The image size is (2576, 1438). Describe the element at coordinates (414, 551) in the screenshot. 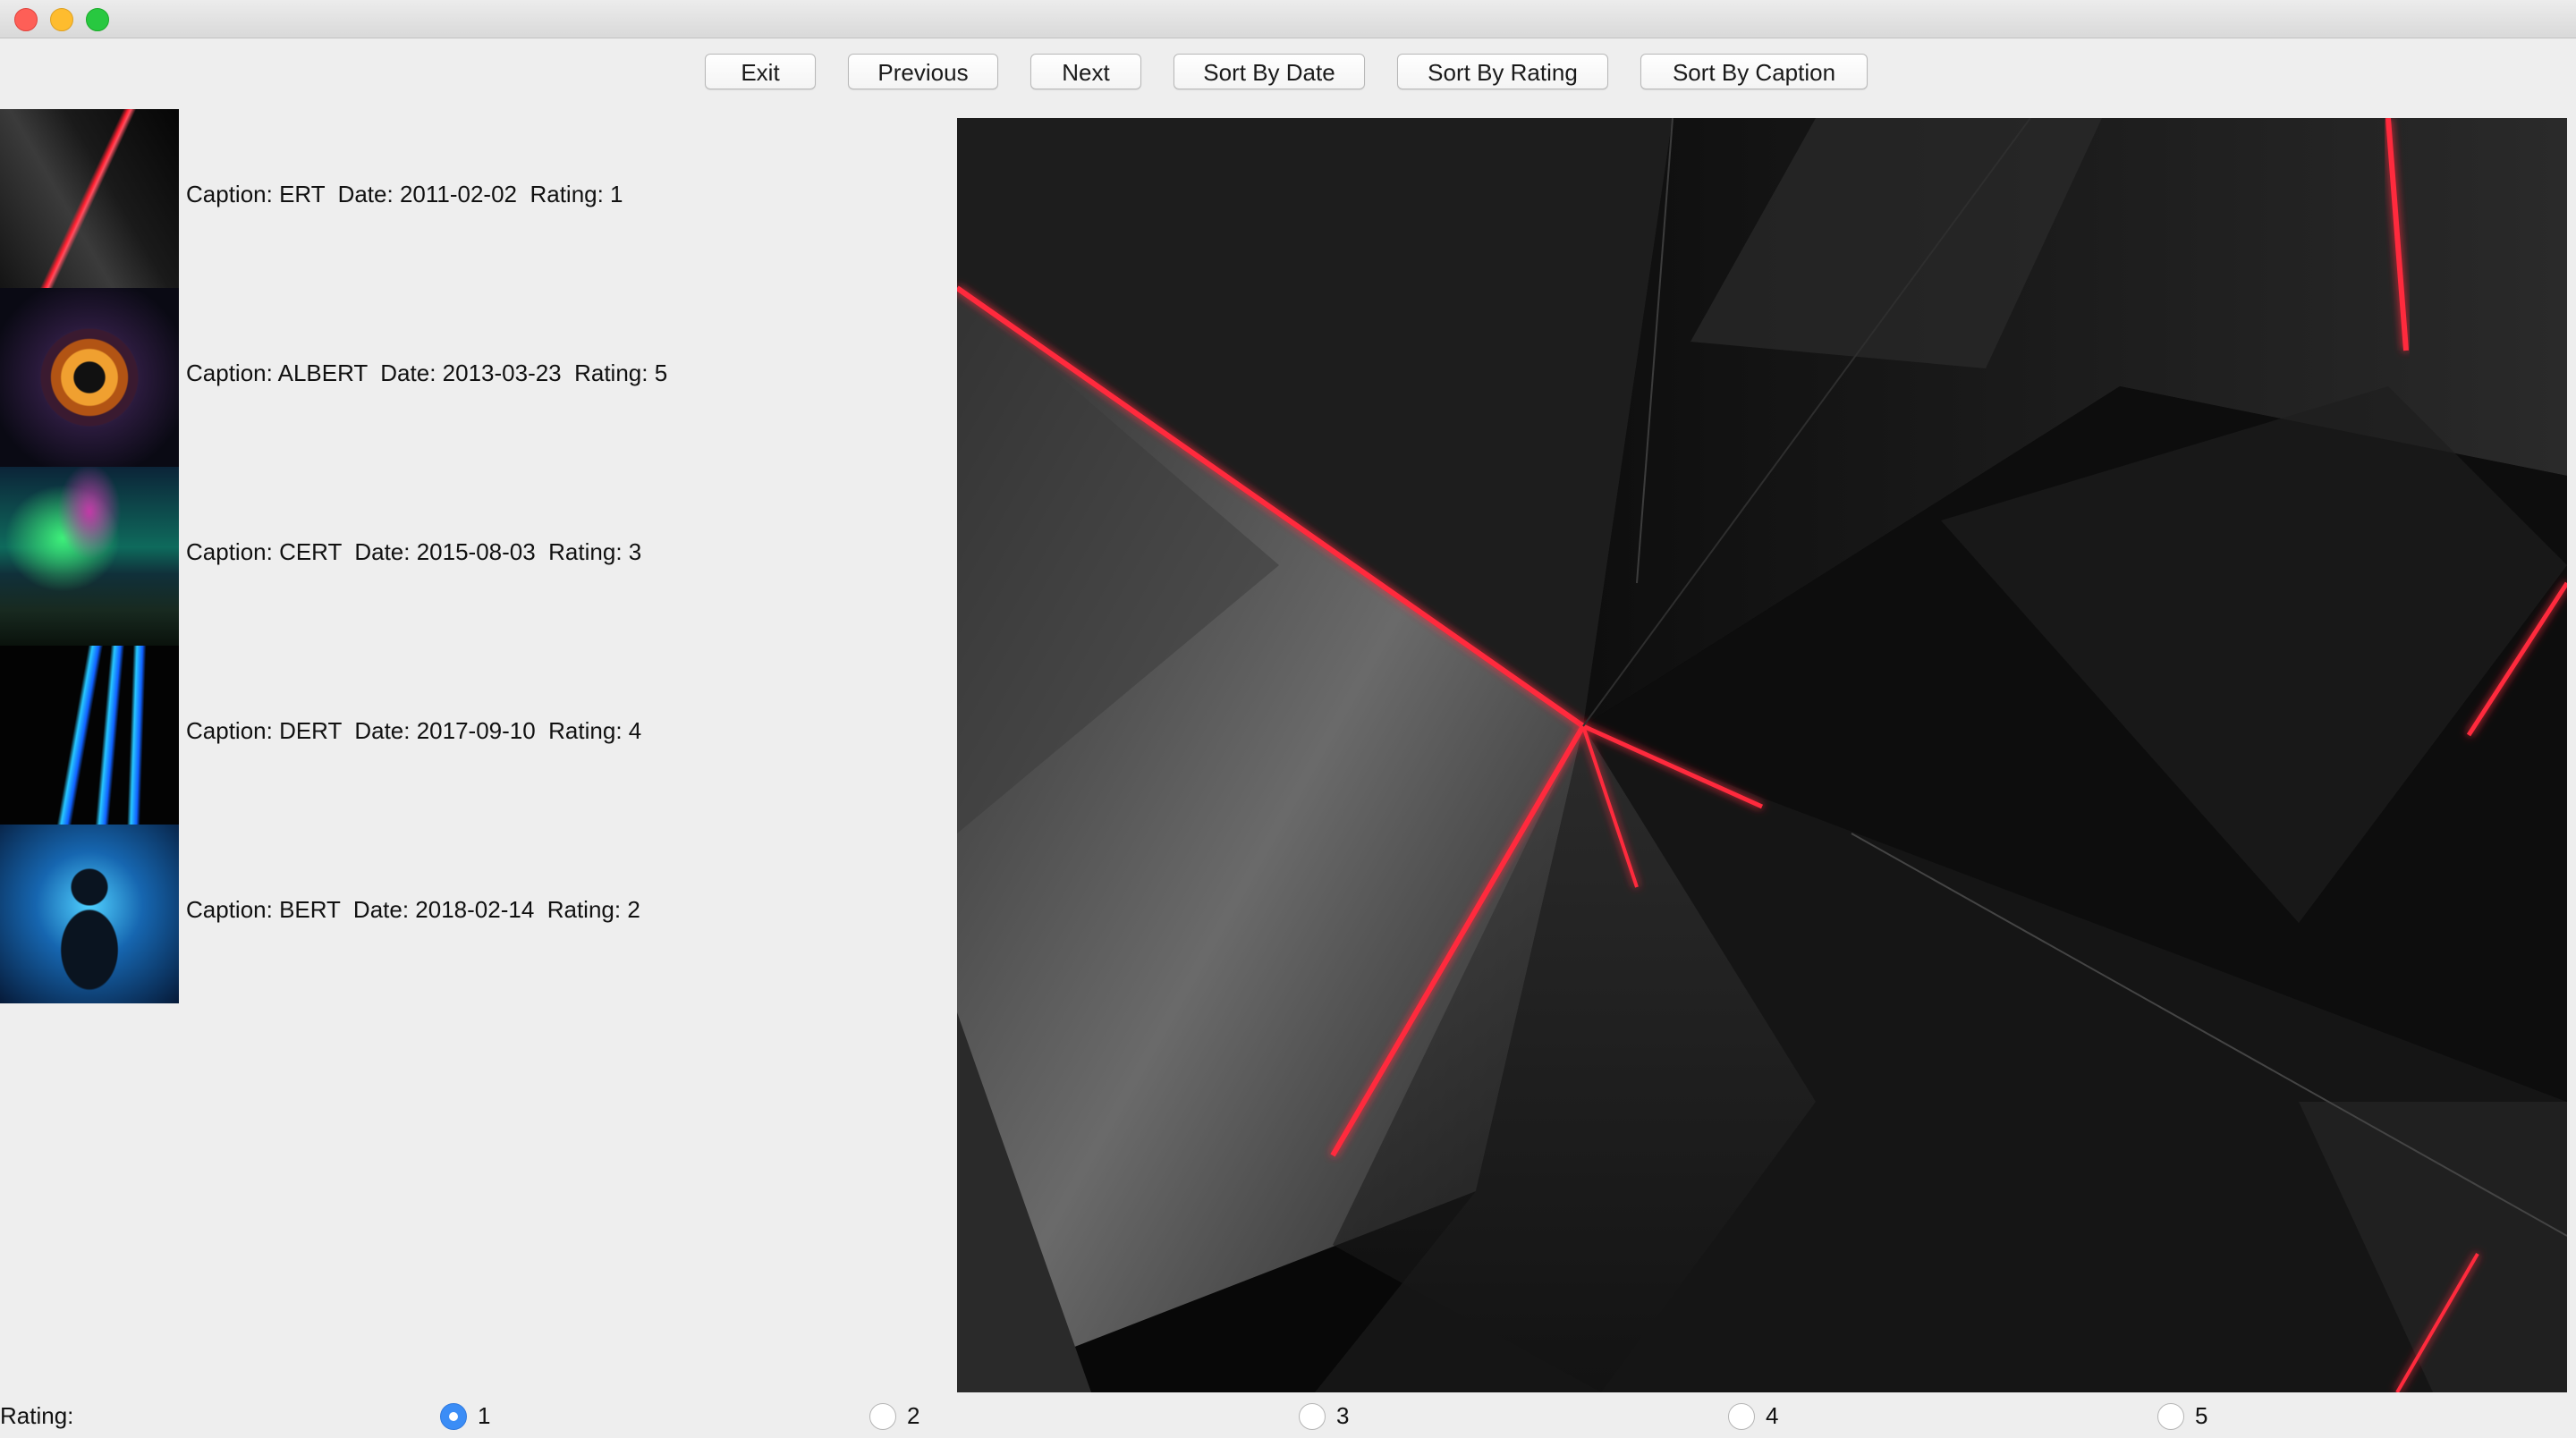

I see `list-item-label: Caption: CERT Date: 2015-08-03 Rating: 3` at that location.